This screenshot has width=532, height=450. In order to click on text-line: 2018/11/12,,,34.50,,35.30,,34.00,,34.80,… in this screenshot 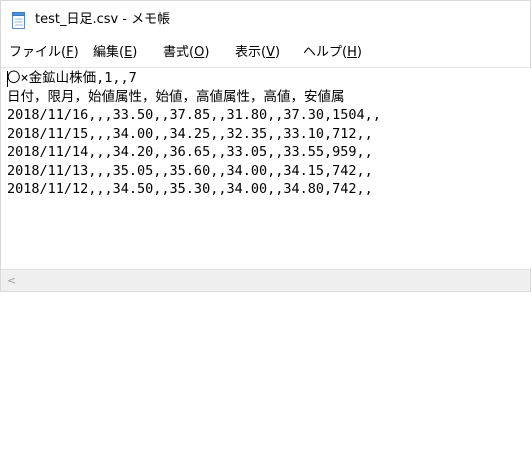, I will do `click(190, 189)`.